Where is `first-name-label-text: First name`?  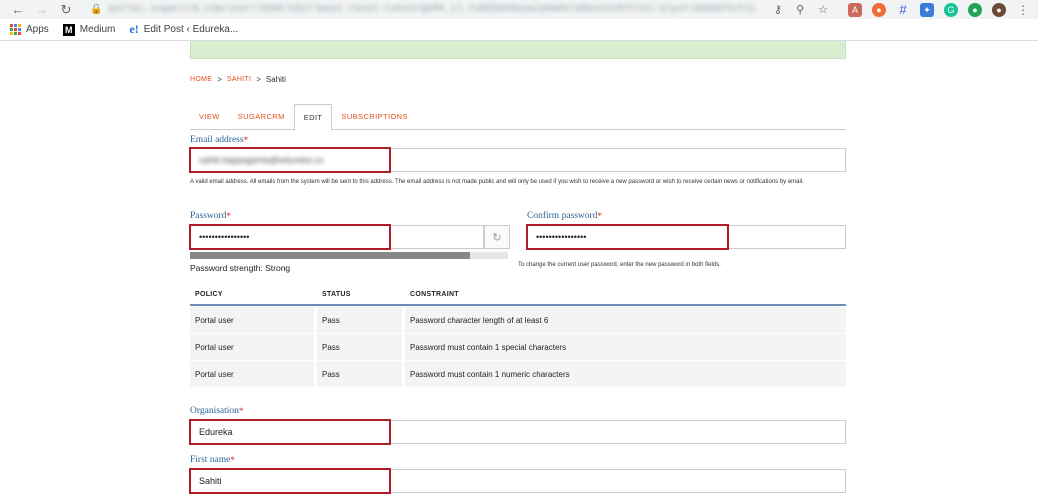
first-name-label-text: First name is located at coordinates (210, 460).